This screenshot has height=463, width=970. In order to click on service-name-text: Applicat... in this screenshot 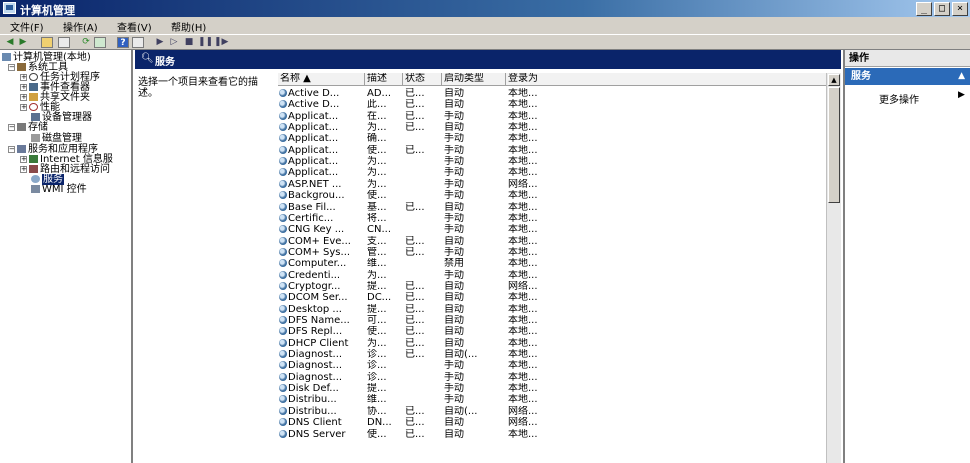, I will do `click(313, 150)`.